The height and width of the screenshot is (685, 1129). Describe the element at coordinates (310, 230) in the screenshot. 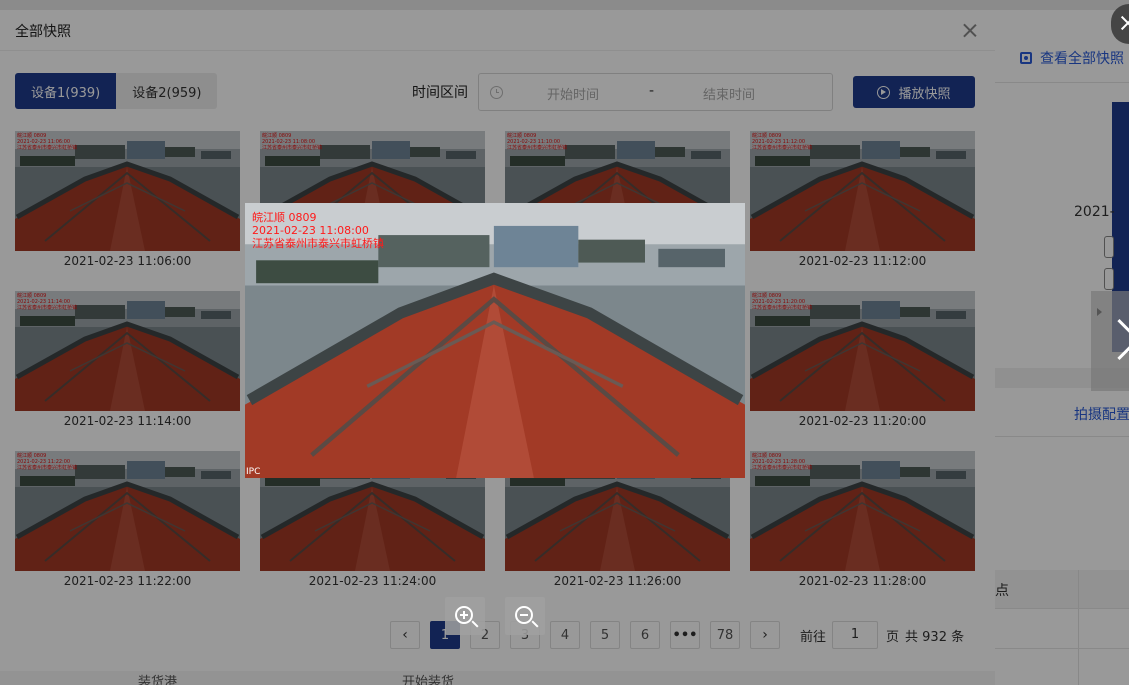

I see `preview-stamp-time: 2021-02-23 11:08:00` at that location.